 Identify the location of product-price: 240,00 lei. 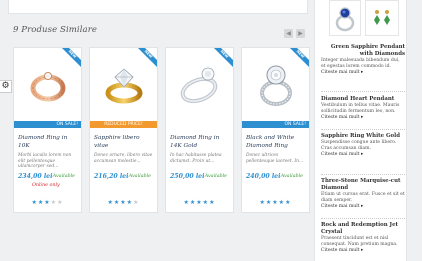
(263, 176).